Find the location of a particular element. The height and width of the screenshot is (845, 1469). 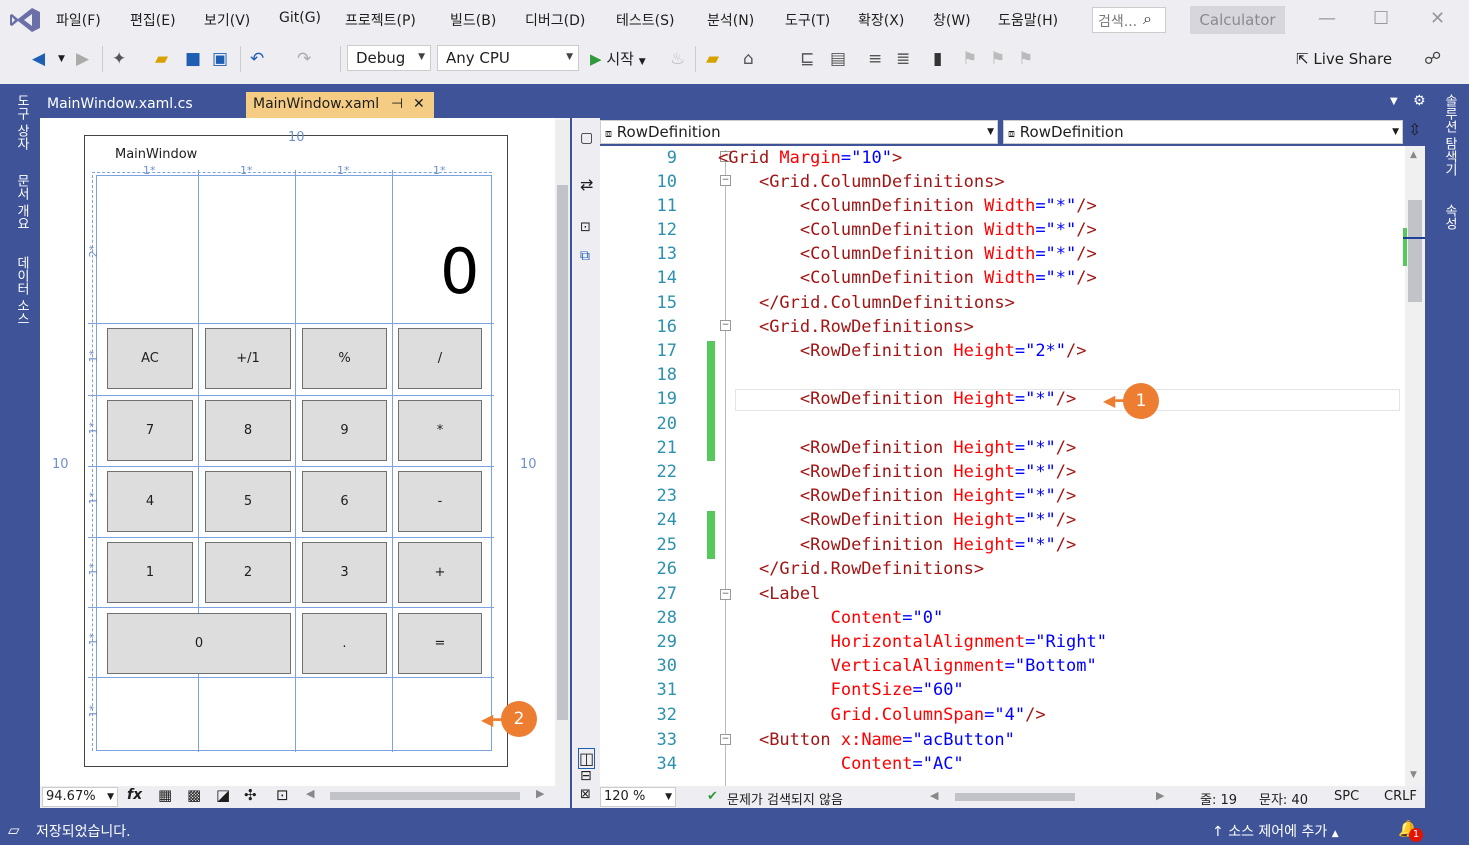

scroll-left-icon: ◀ is located at coordinates (310, 793).